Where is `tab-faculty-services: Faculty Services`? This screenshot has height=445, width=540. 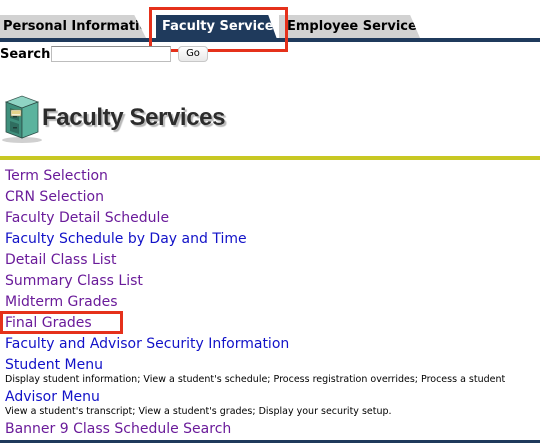
tab-faculty-services: Faculty Services is located at coordinates (217, 28).